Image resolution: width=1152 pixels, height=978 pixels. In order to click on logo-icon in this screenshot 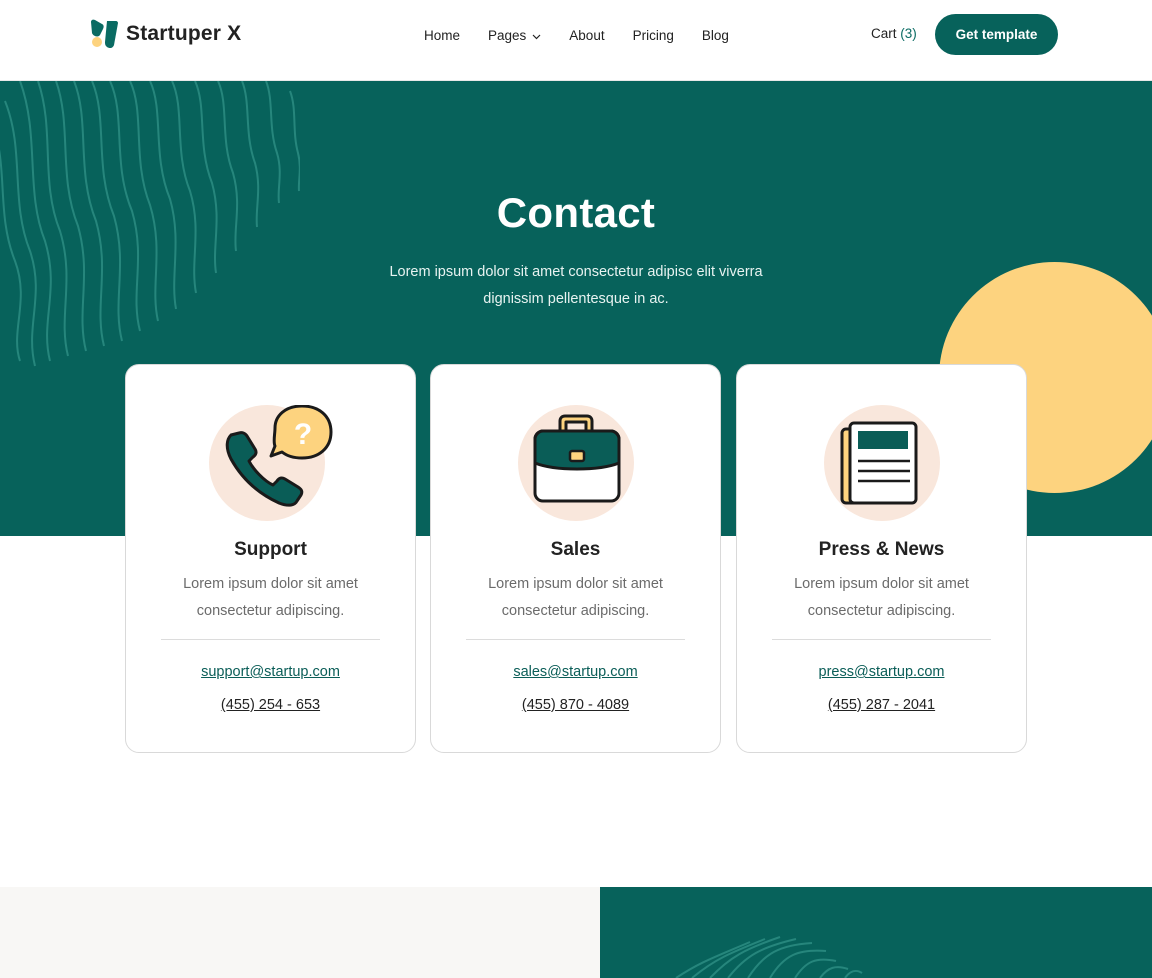, I will do `click(103, 34)`.